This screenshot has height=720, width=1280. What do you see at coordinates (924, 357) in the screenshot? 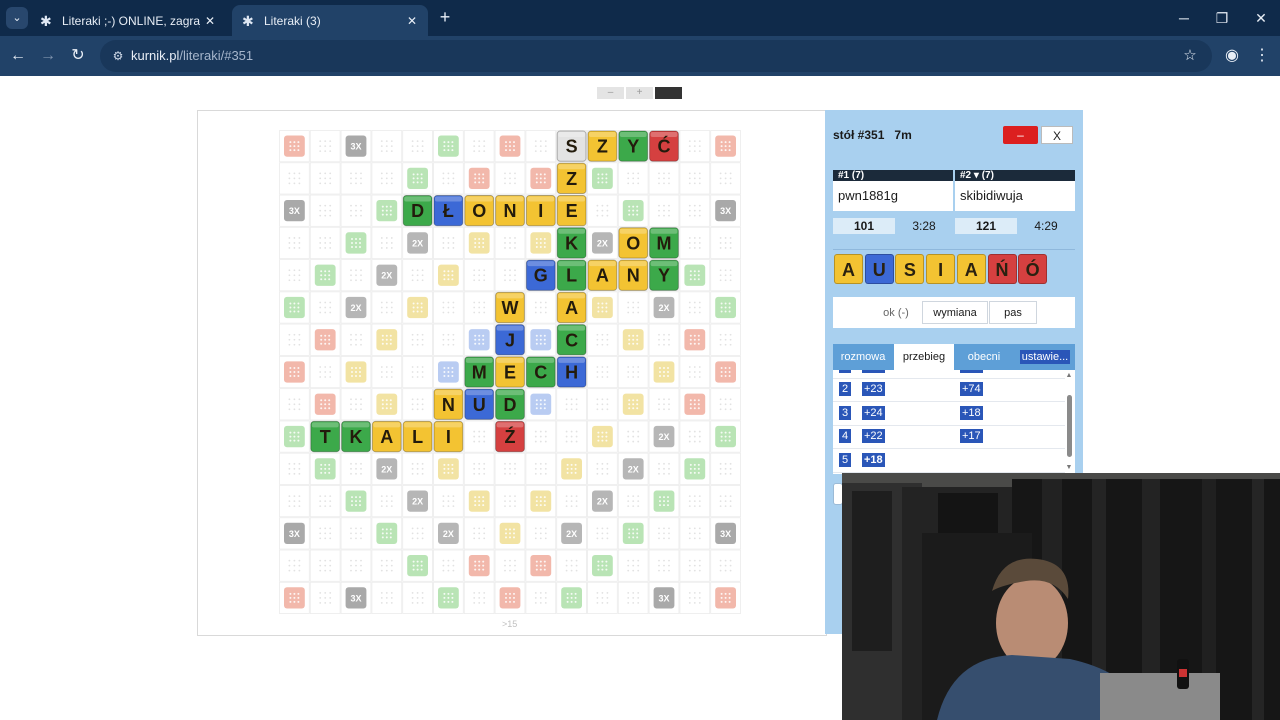
I see `tab-game-log: przebieg` at bounding box center [924, 357].